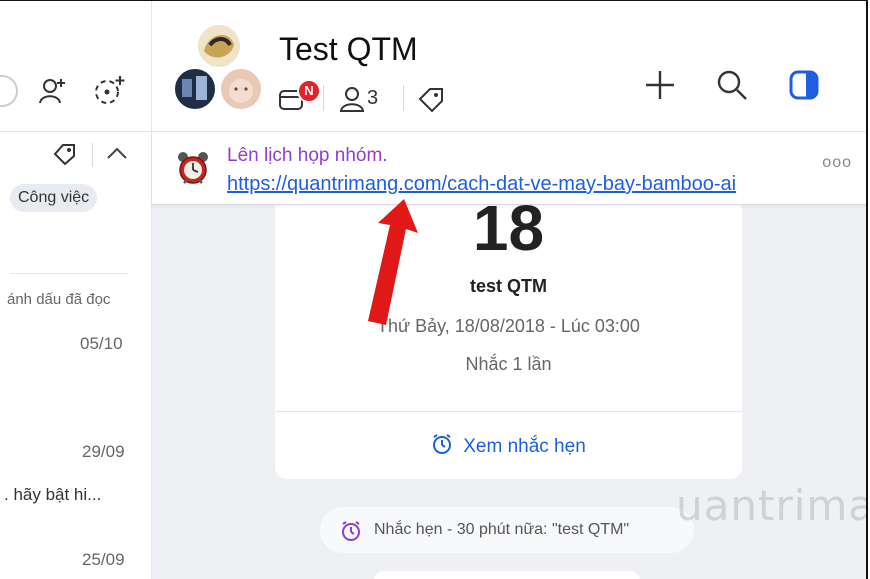  I want to click on system-reminder-message: Nhắc hẹn - 30 phút nữa: "test QTM", so click(507, 530).